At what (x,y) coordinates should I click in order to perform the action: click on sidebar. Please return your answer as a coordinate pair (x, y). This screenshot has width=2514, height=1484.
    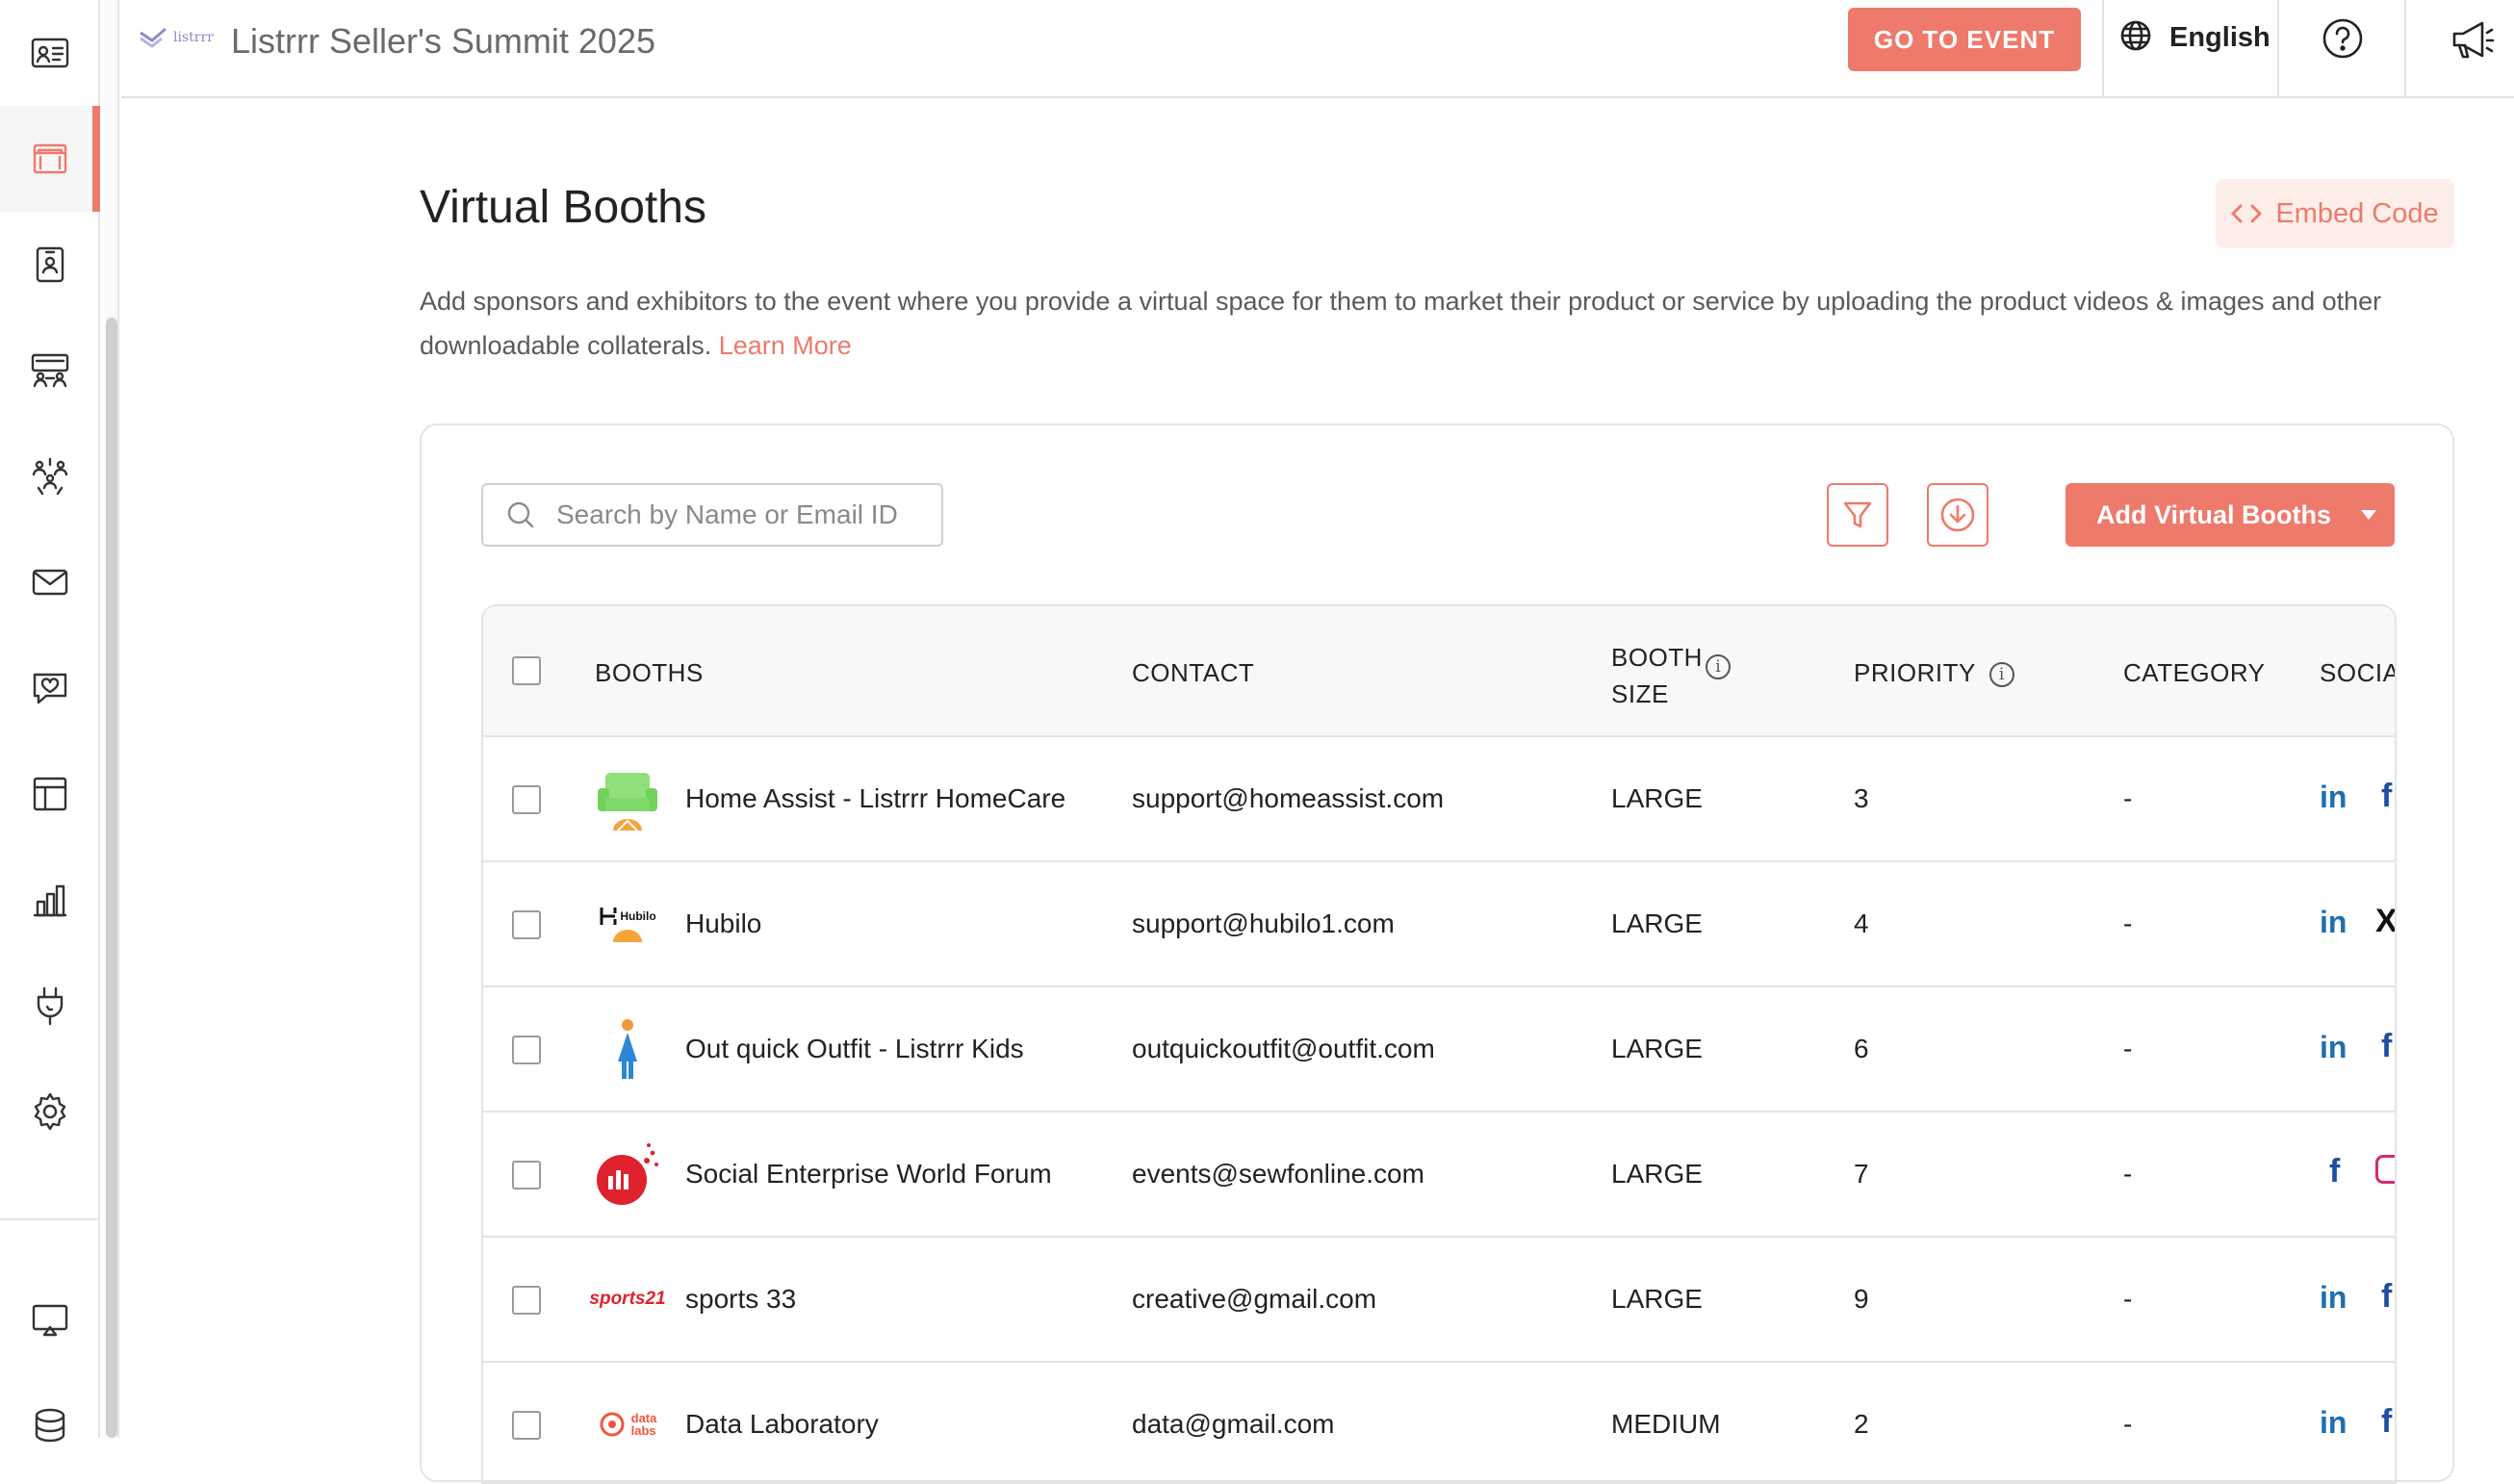
    Looking at the image, I should click on (50, 721).